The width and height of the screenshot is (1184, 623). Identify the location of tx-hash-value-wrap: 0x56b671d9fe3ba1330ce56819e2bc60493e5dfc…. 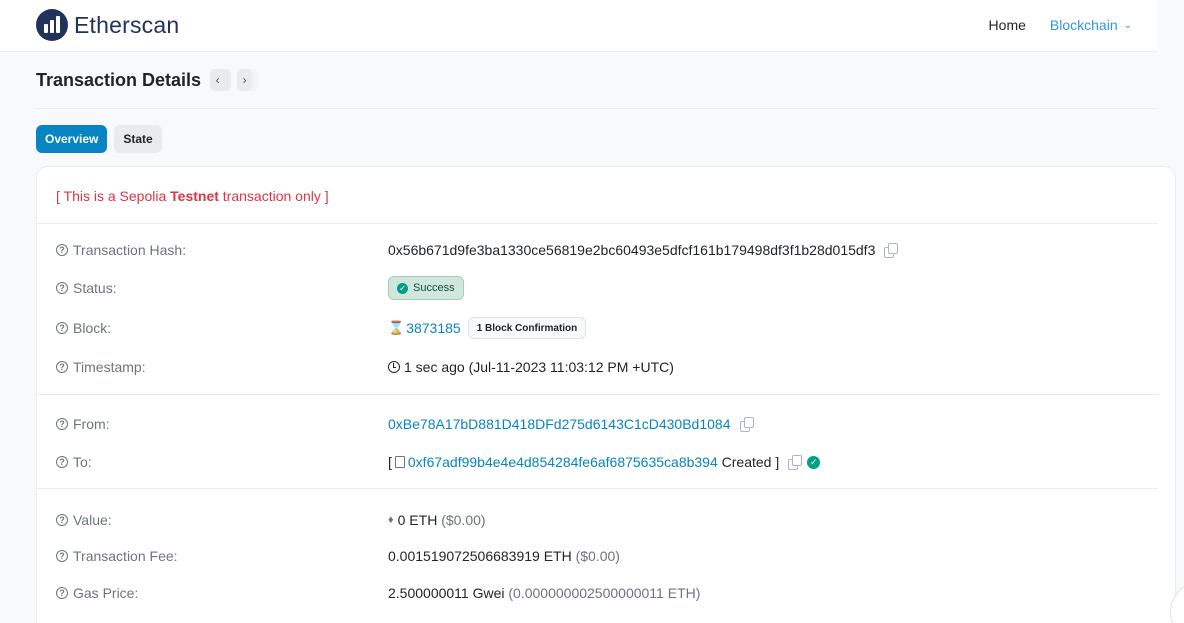
(643, 250).